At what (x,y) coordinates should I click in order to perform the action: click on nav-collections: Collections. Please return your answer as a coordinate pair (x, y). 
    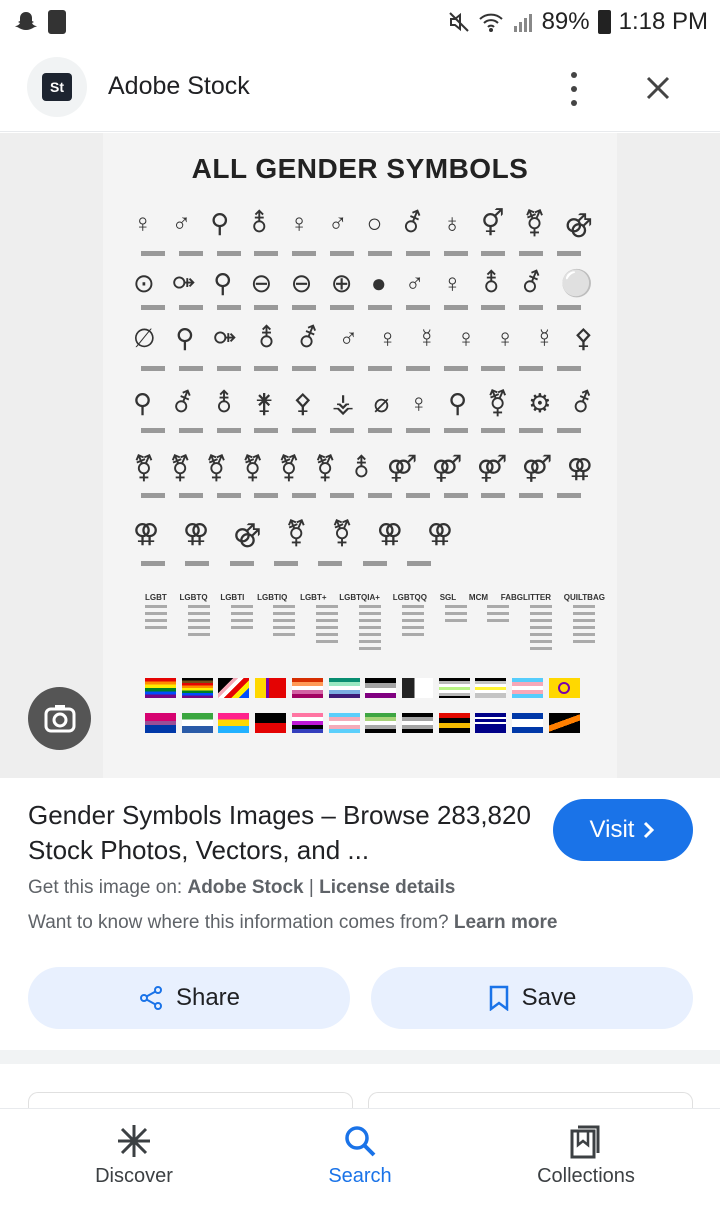
    Looking at the image, I should click on (586, 1155).